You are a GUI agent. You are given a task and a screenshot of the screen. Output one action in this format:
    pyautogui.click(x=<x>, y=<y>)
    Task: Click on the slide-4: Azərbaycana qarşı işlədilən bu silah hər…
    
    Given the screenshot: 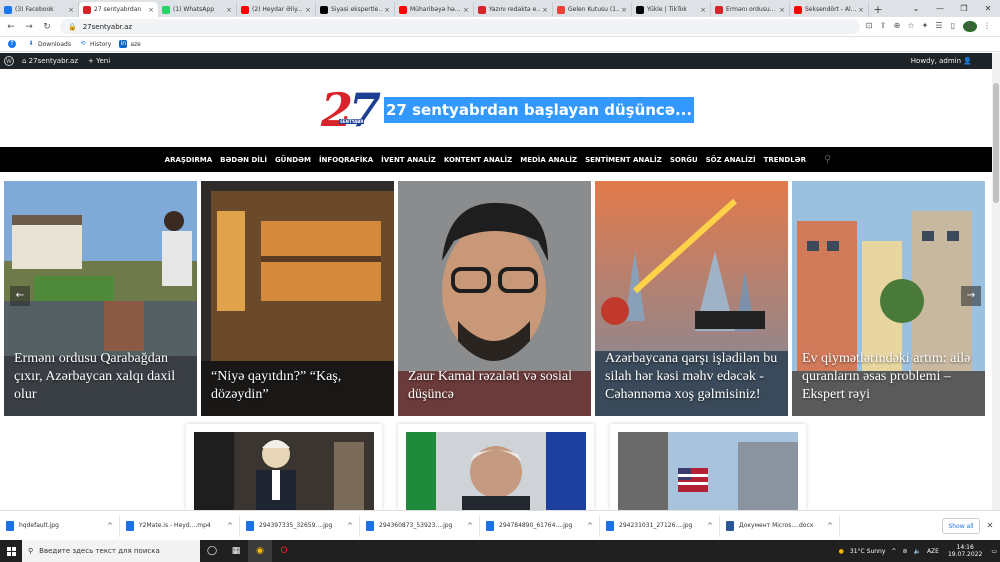 What is the action you would take?
    pyautogui.click(x=691, y=298)
    